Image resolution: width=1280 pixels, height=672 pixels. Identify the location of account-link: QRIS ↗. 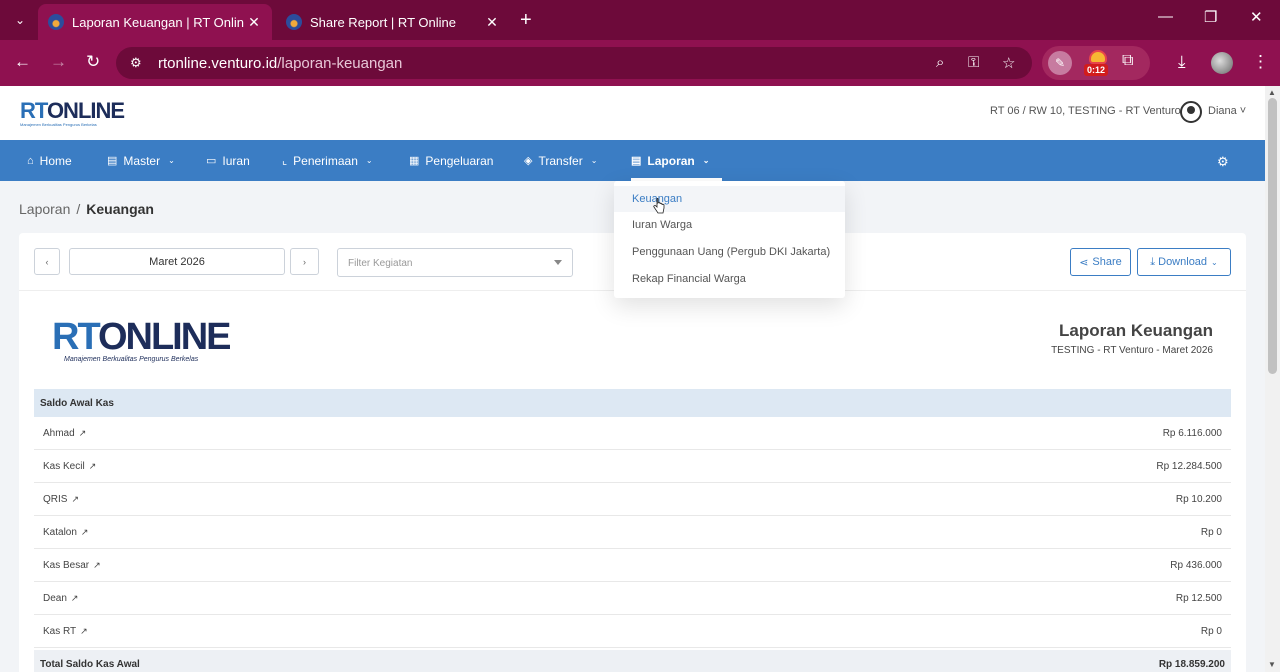
(61, 499).